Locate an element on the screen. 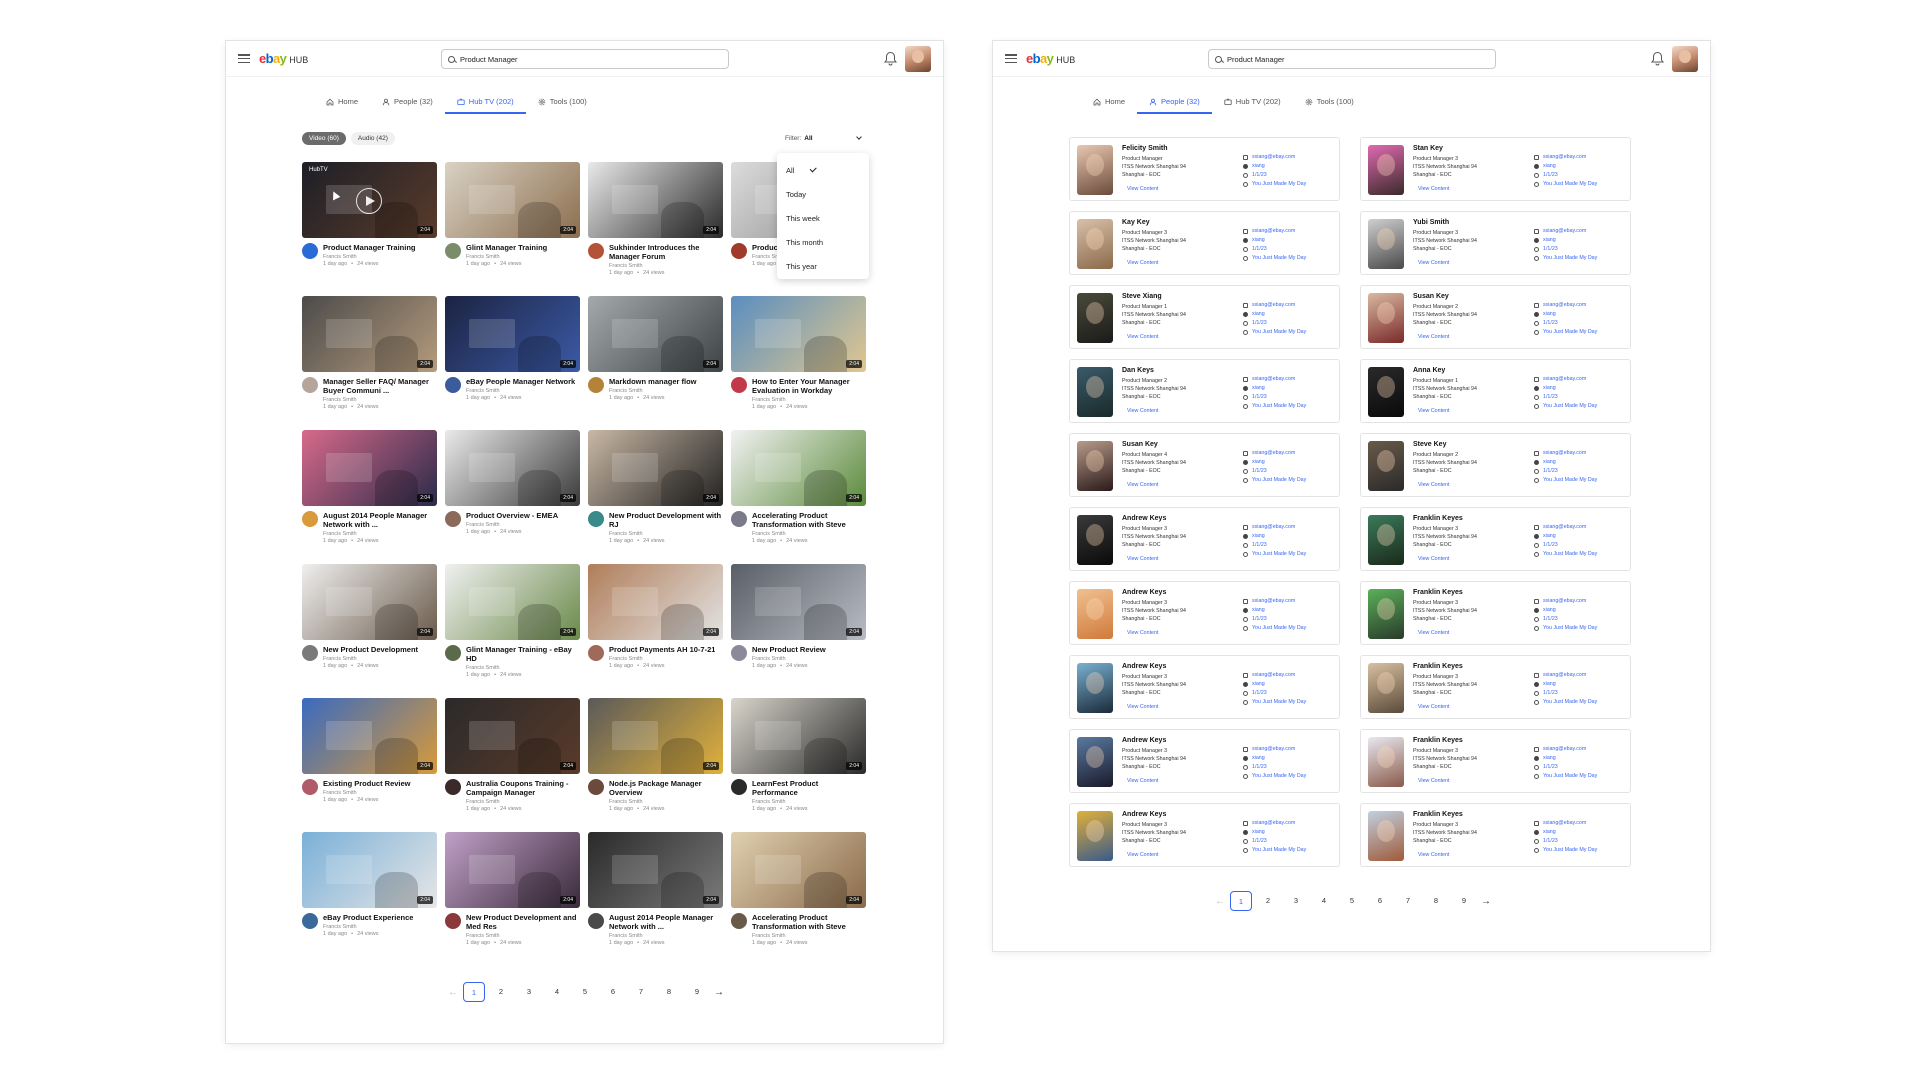 Image resolution: width=1920 pixels, height=1080 pixels. video-title: New Product Development and Med Res is located at coordinates (523, 922).